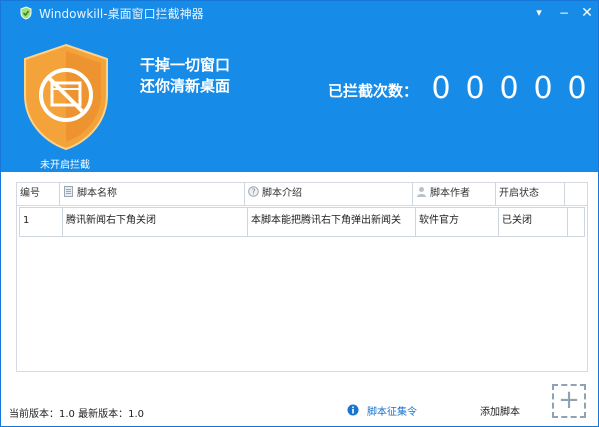  What do you see at coordinates (121, 14) in the screenshot?
I see `window-title: Windowkill-桌面窗口拦截神器` at bounding box center [121, 14].